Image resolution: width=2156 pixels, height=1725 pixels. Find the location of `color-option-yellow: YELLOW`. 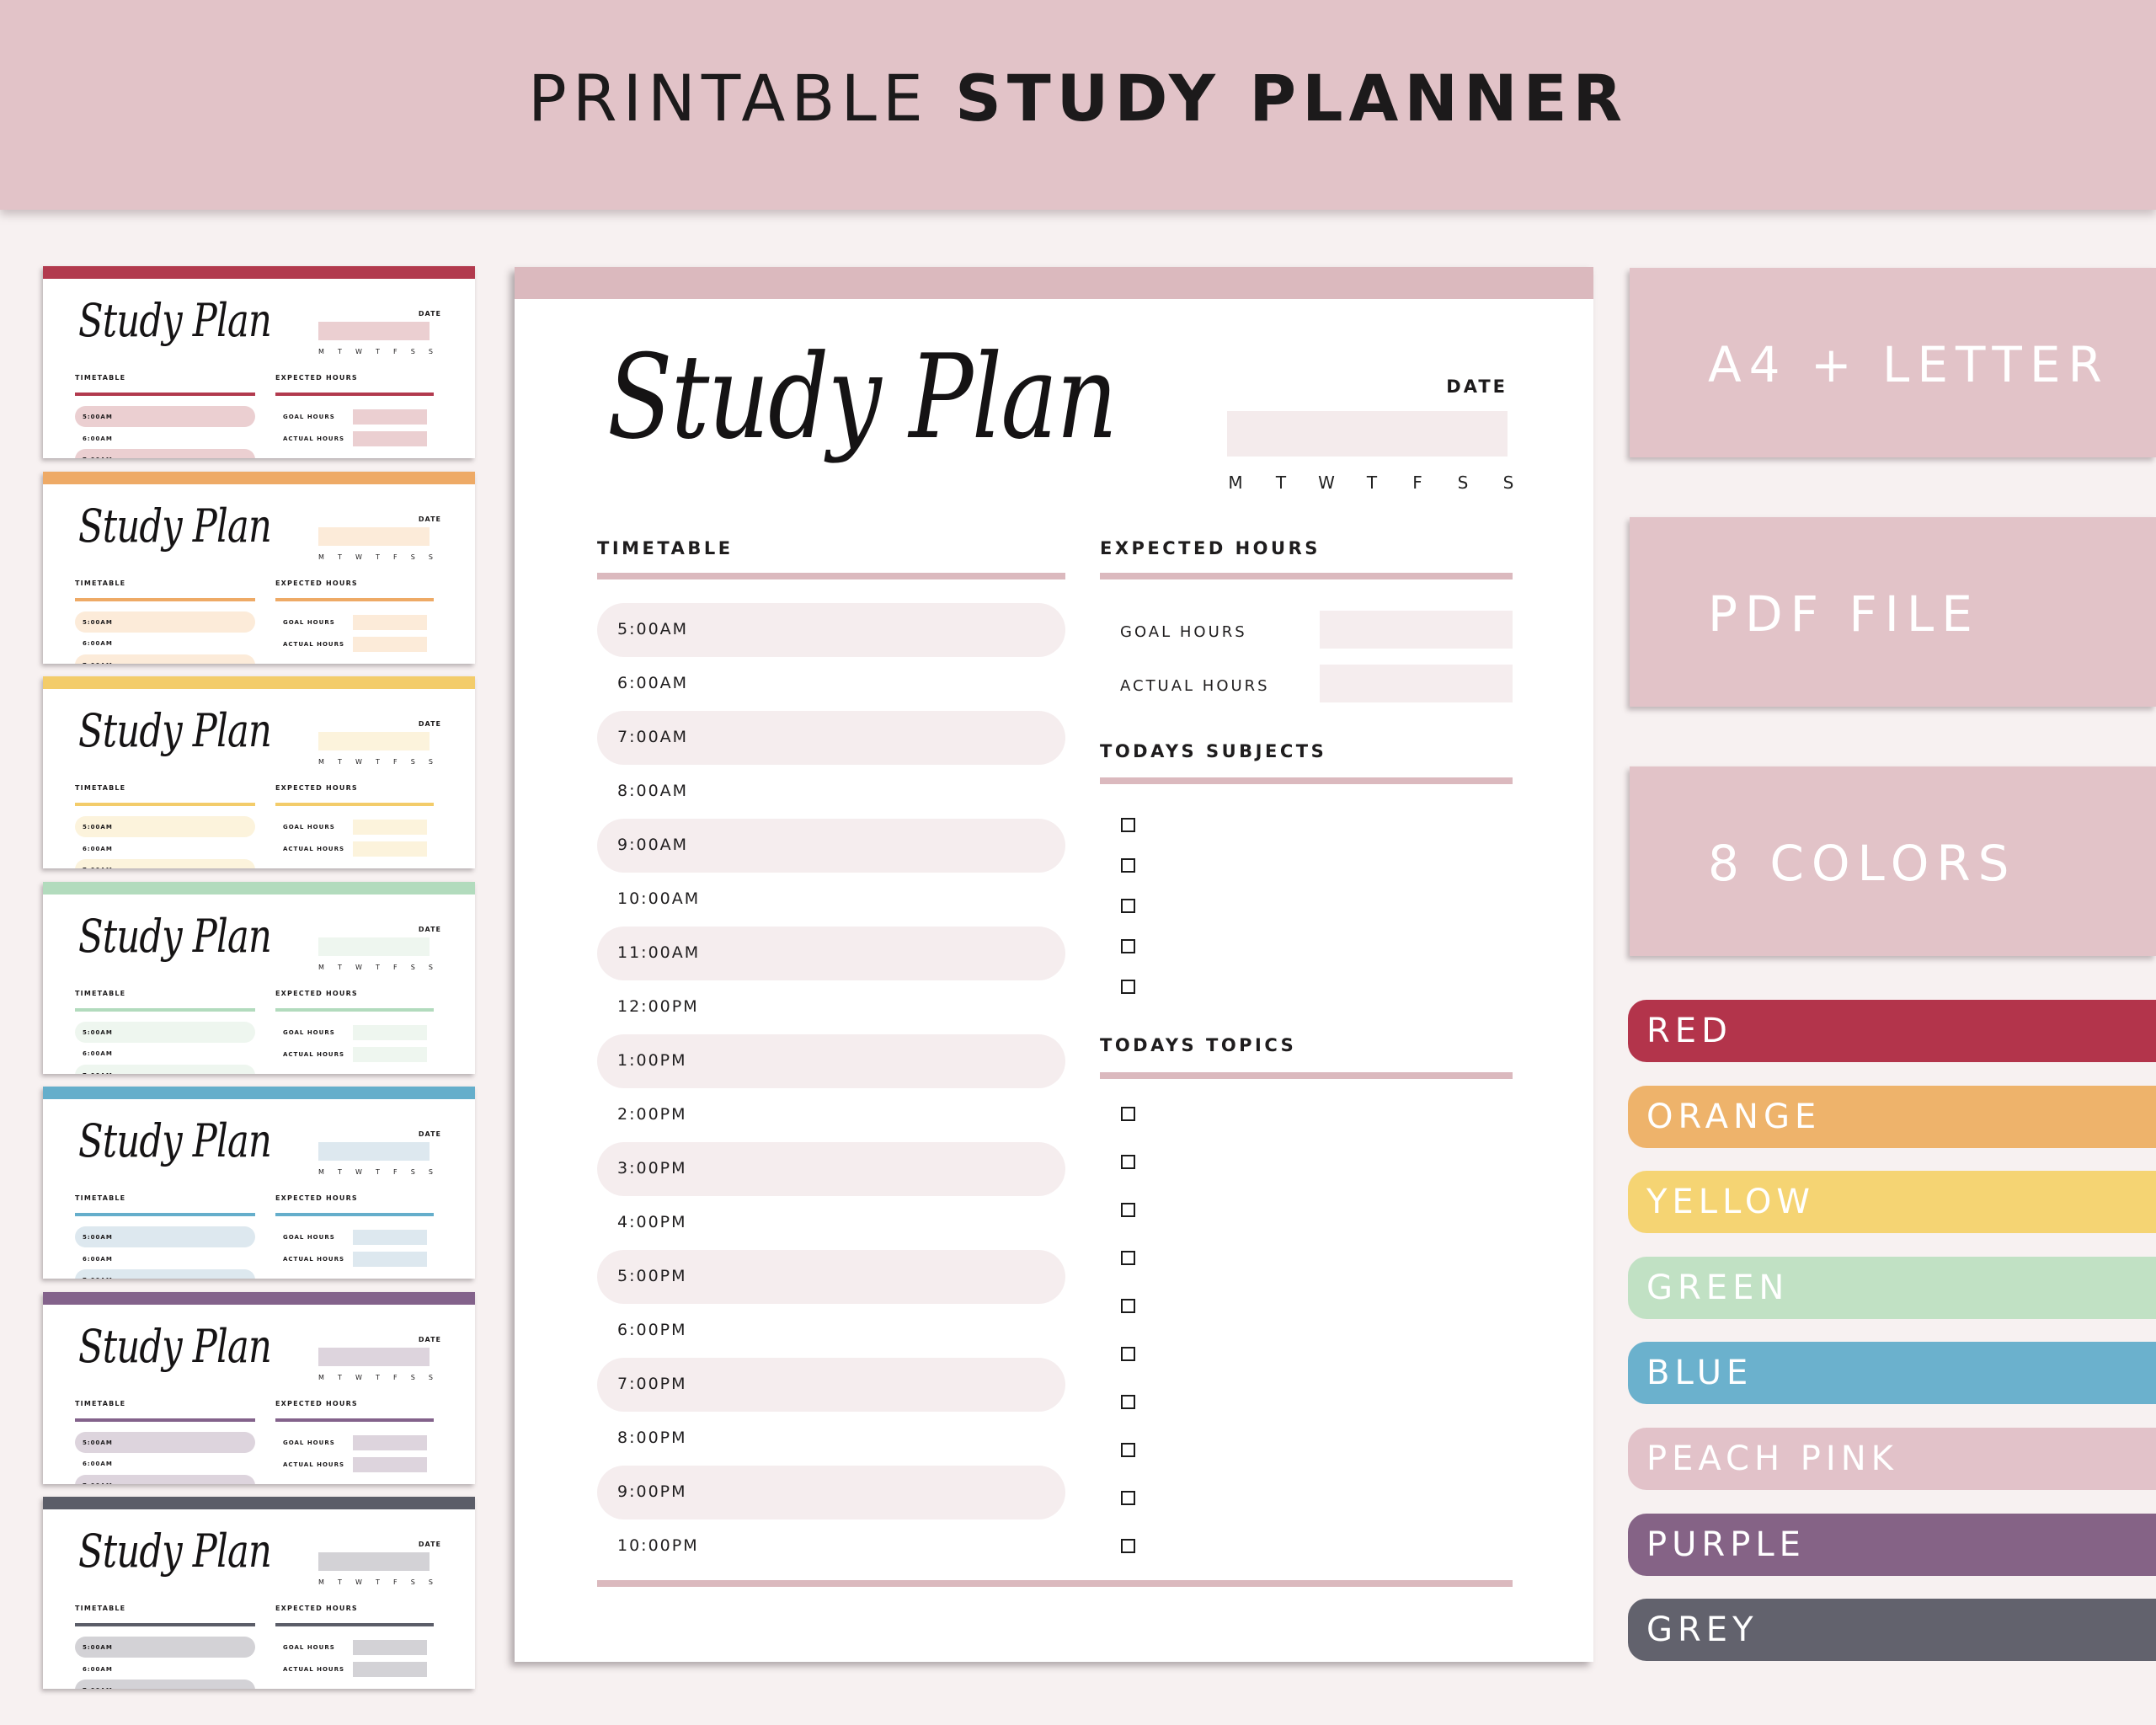

color-option-yellow: YELLOW is located at coordinates (1892, 1202).